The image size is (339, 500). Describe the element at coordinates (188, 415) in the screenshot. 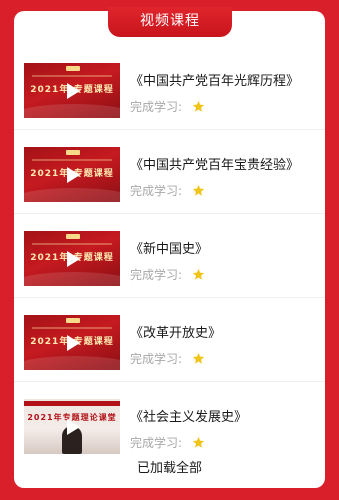

I see `video-title: 《社会主义发展史》` at that location.